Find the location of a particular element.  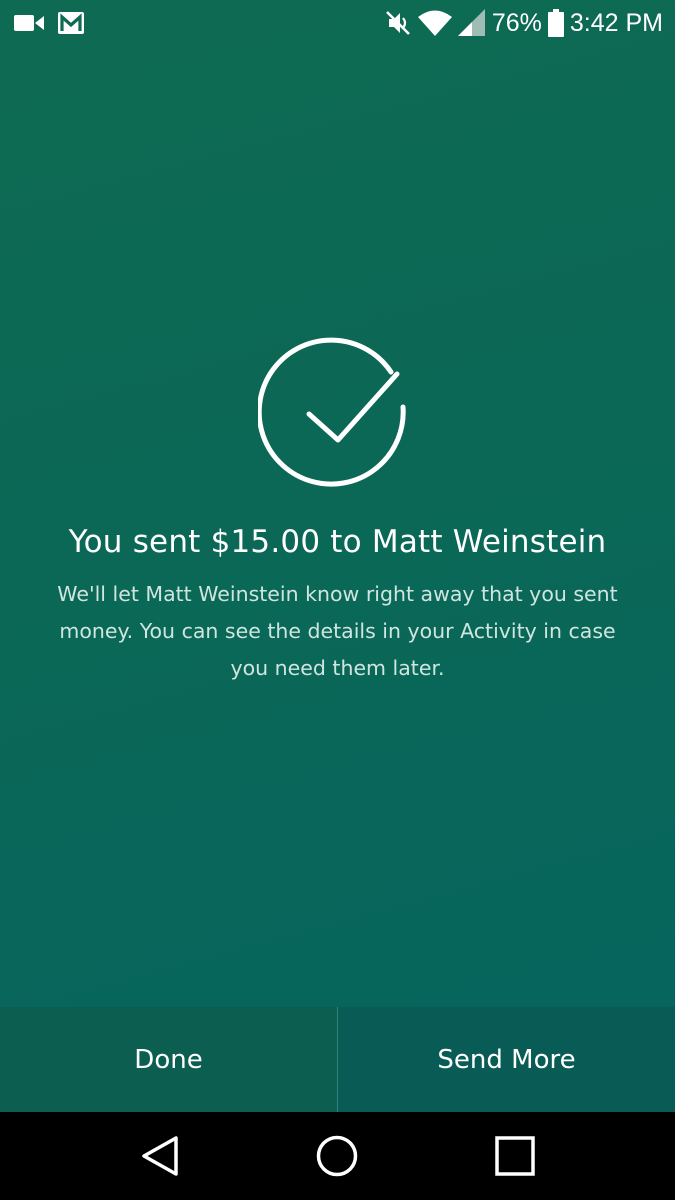

mute-icon is located at coordinates (398, 23).